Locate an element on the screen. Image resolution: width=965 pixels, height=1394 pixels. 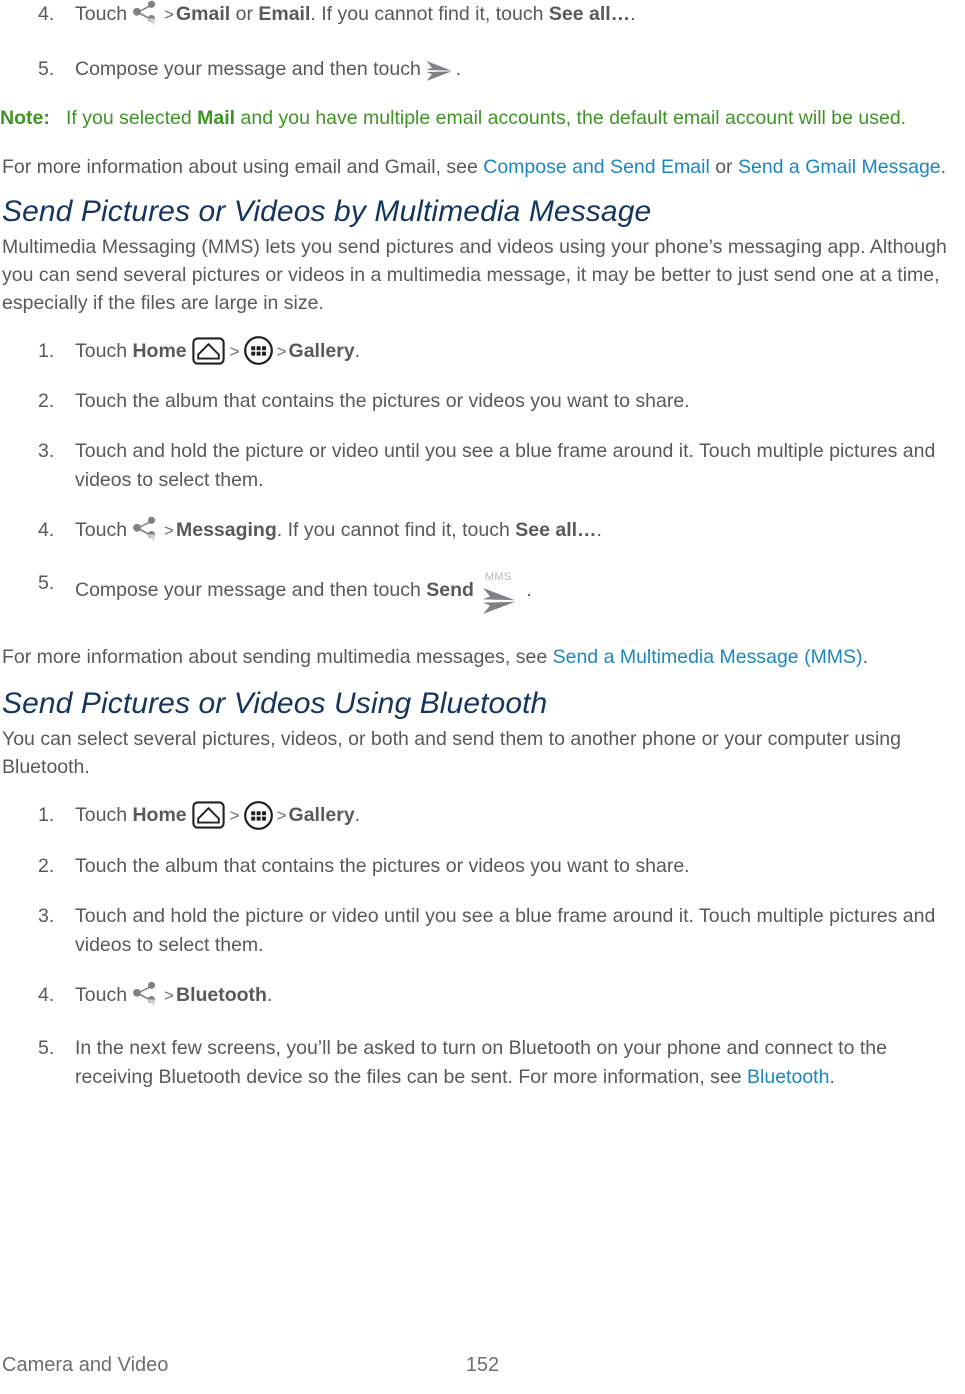
footer-page-number: 152 is located at coordinates (482, 1365).